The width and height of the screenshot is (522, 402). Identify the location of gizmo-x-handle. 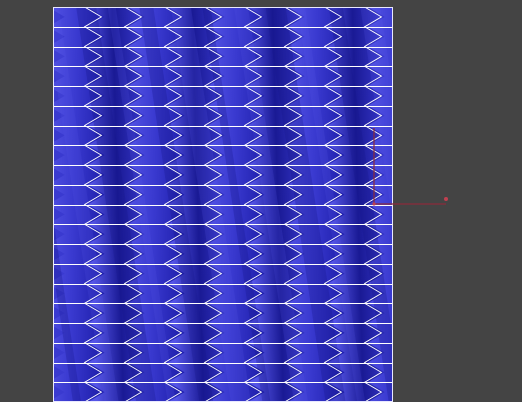
(446, 199).